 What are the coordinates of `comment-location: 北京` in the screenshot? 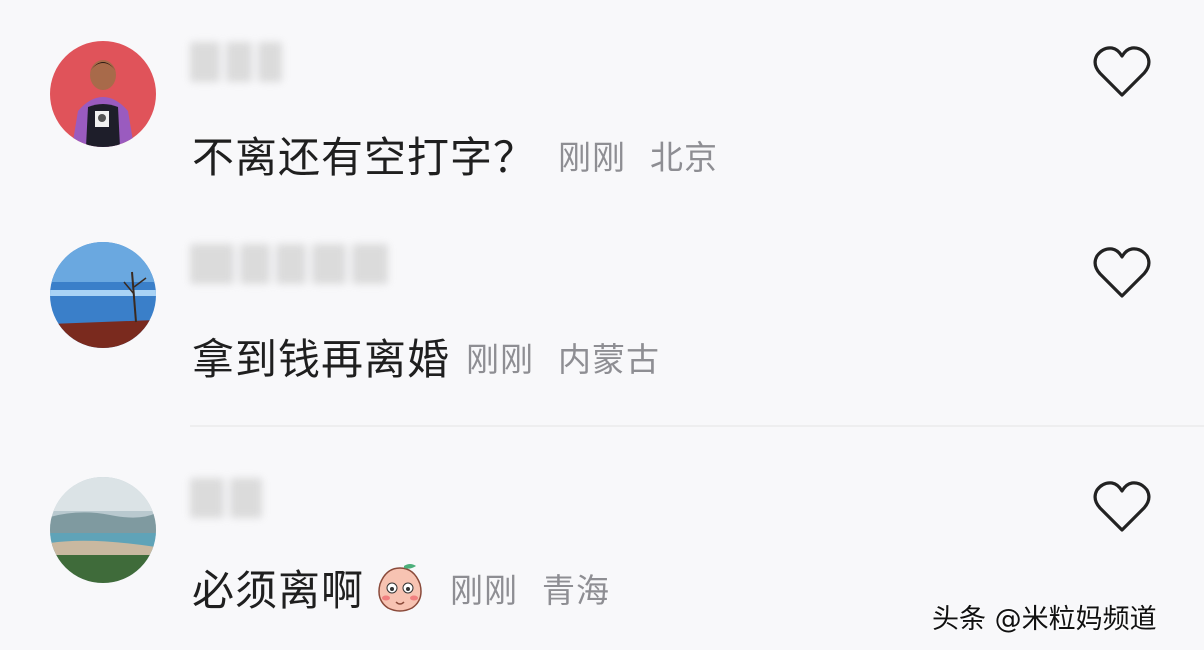 It's located at (684, 157).